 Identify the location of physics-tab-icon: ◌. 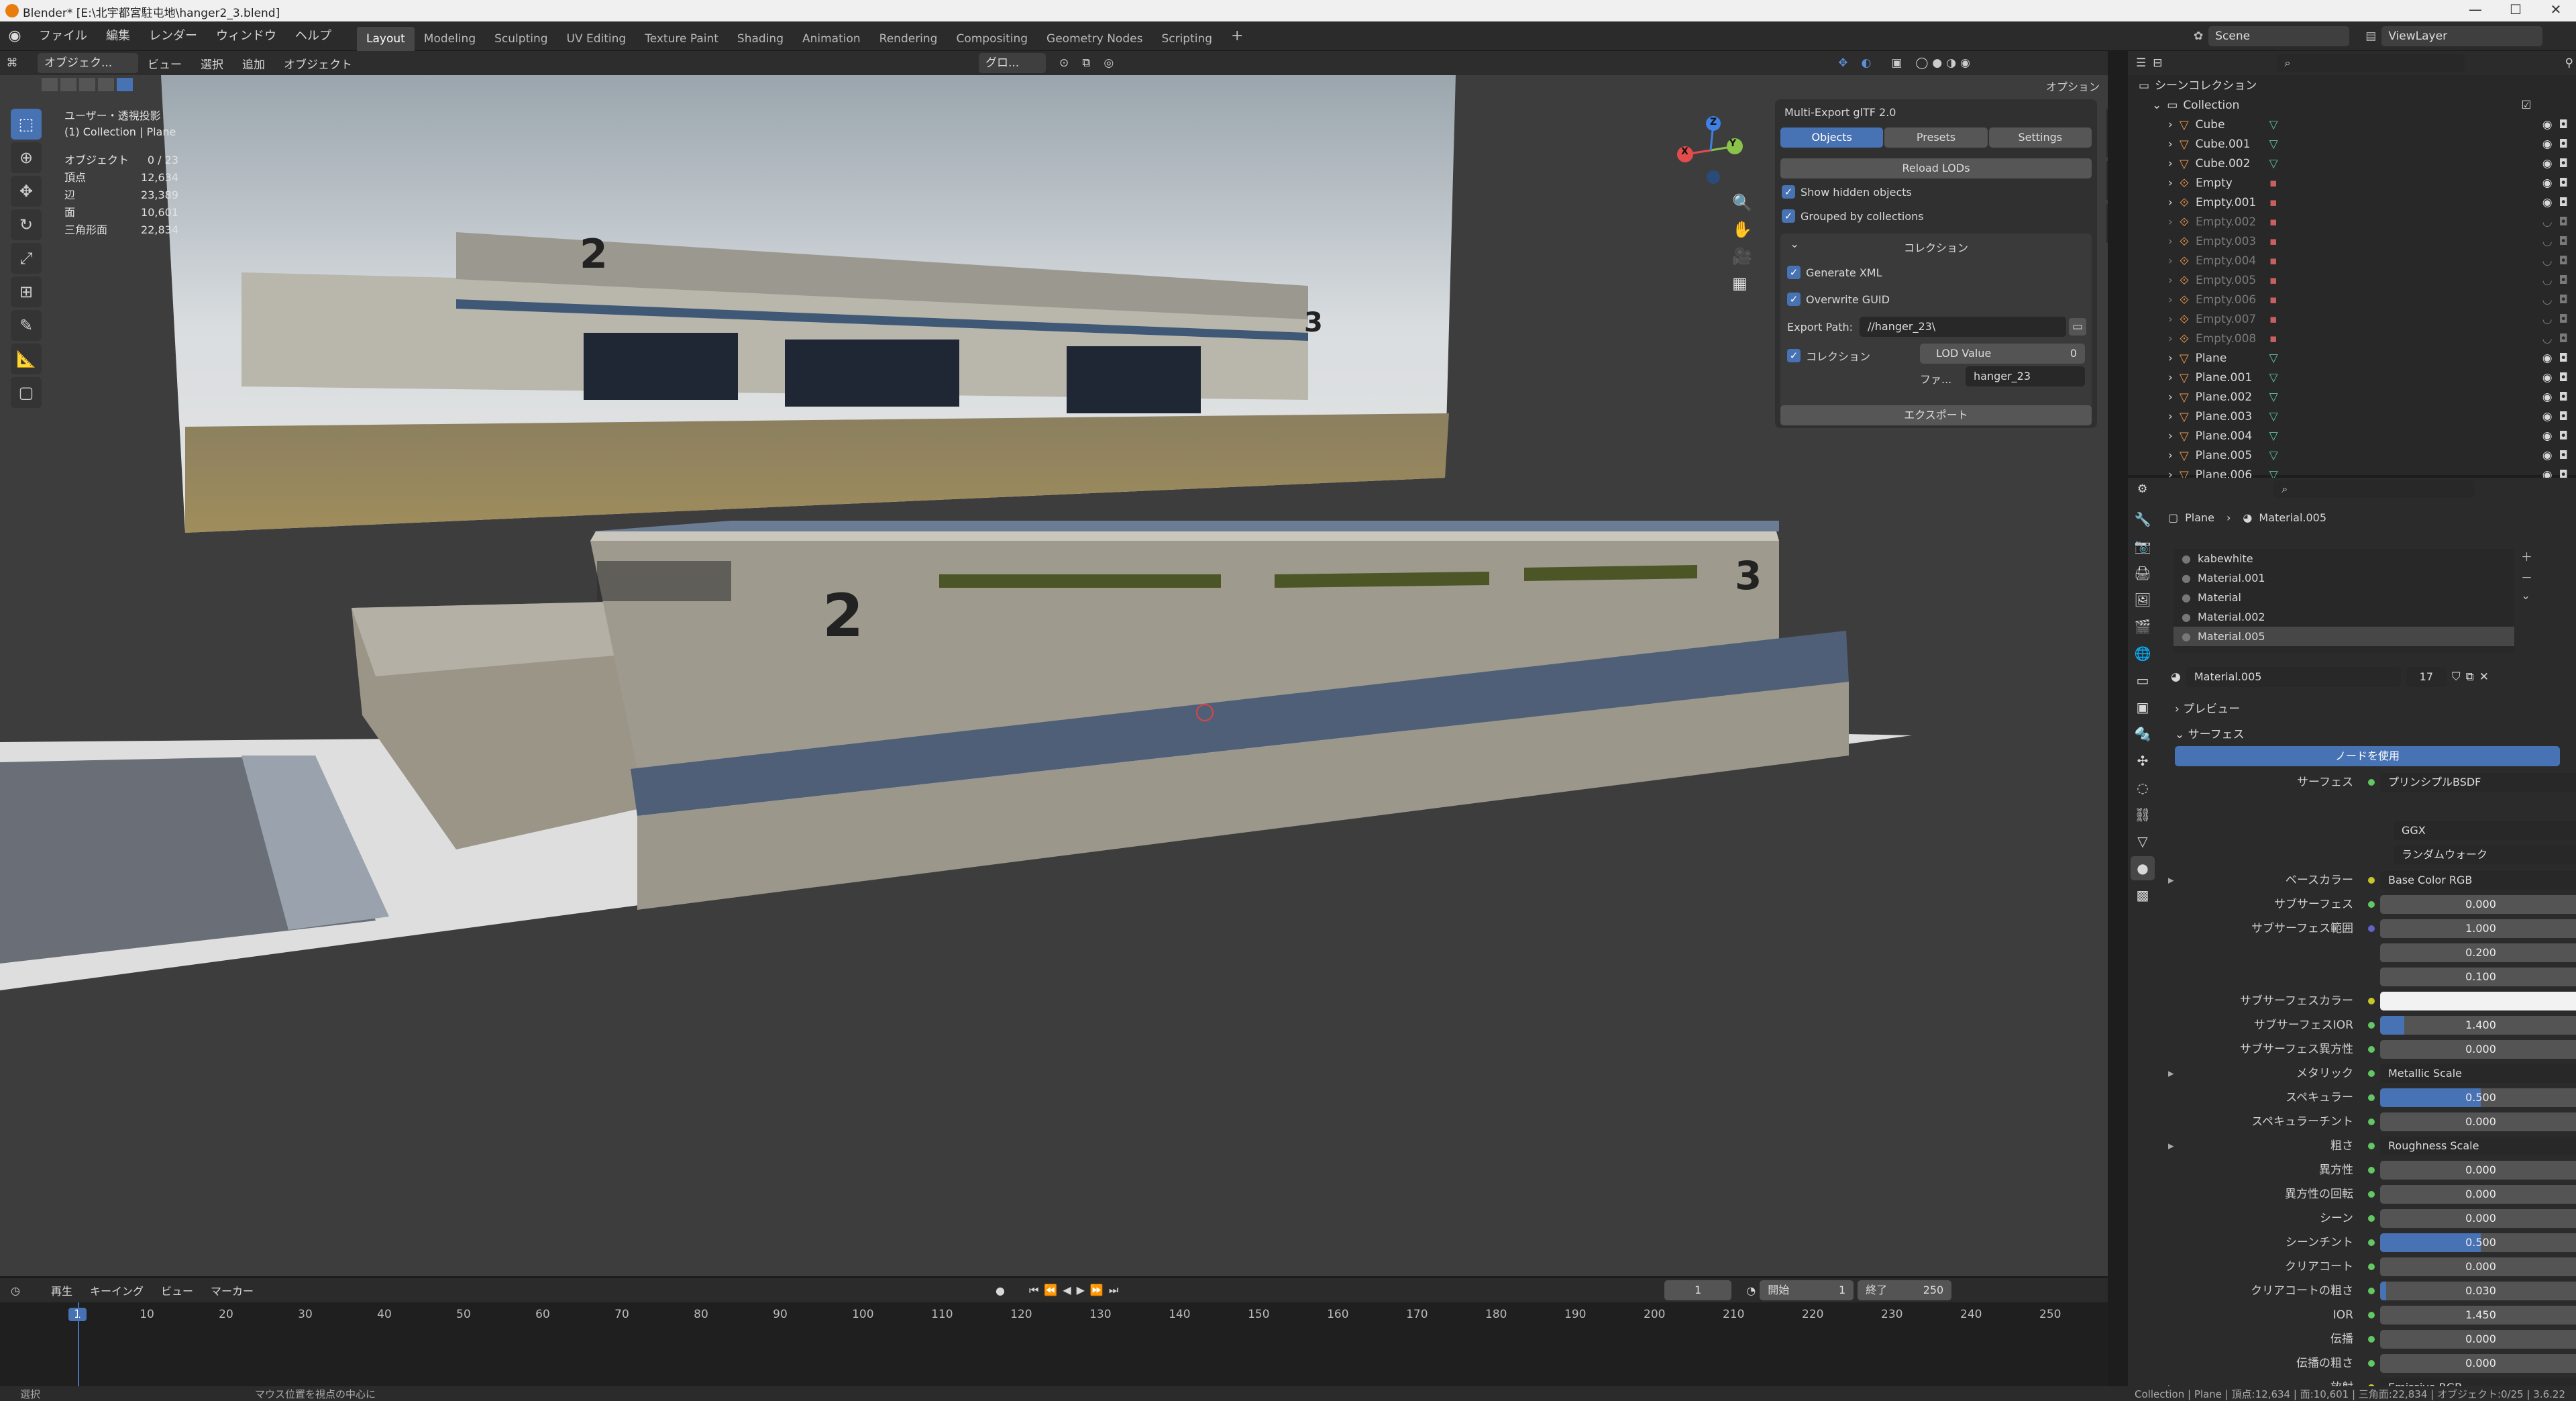
(2143, 788).